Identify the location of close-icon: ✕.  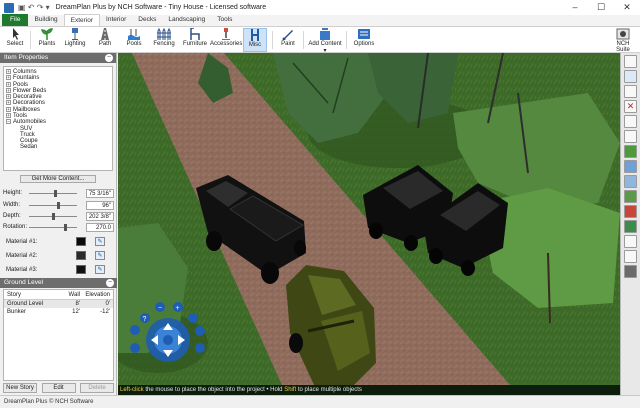
(627, 7).